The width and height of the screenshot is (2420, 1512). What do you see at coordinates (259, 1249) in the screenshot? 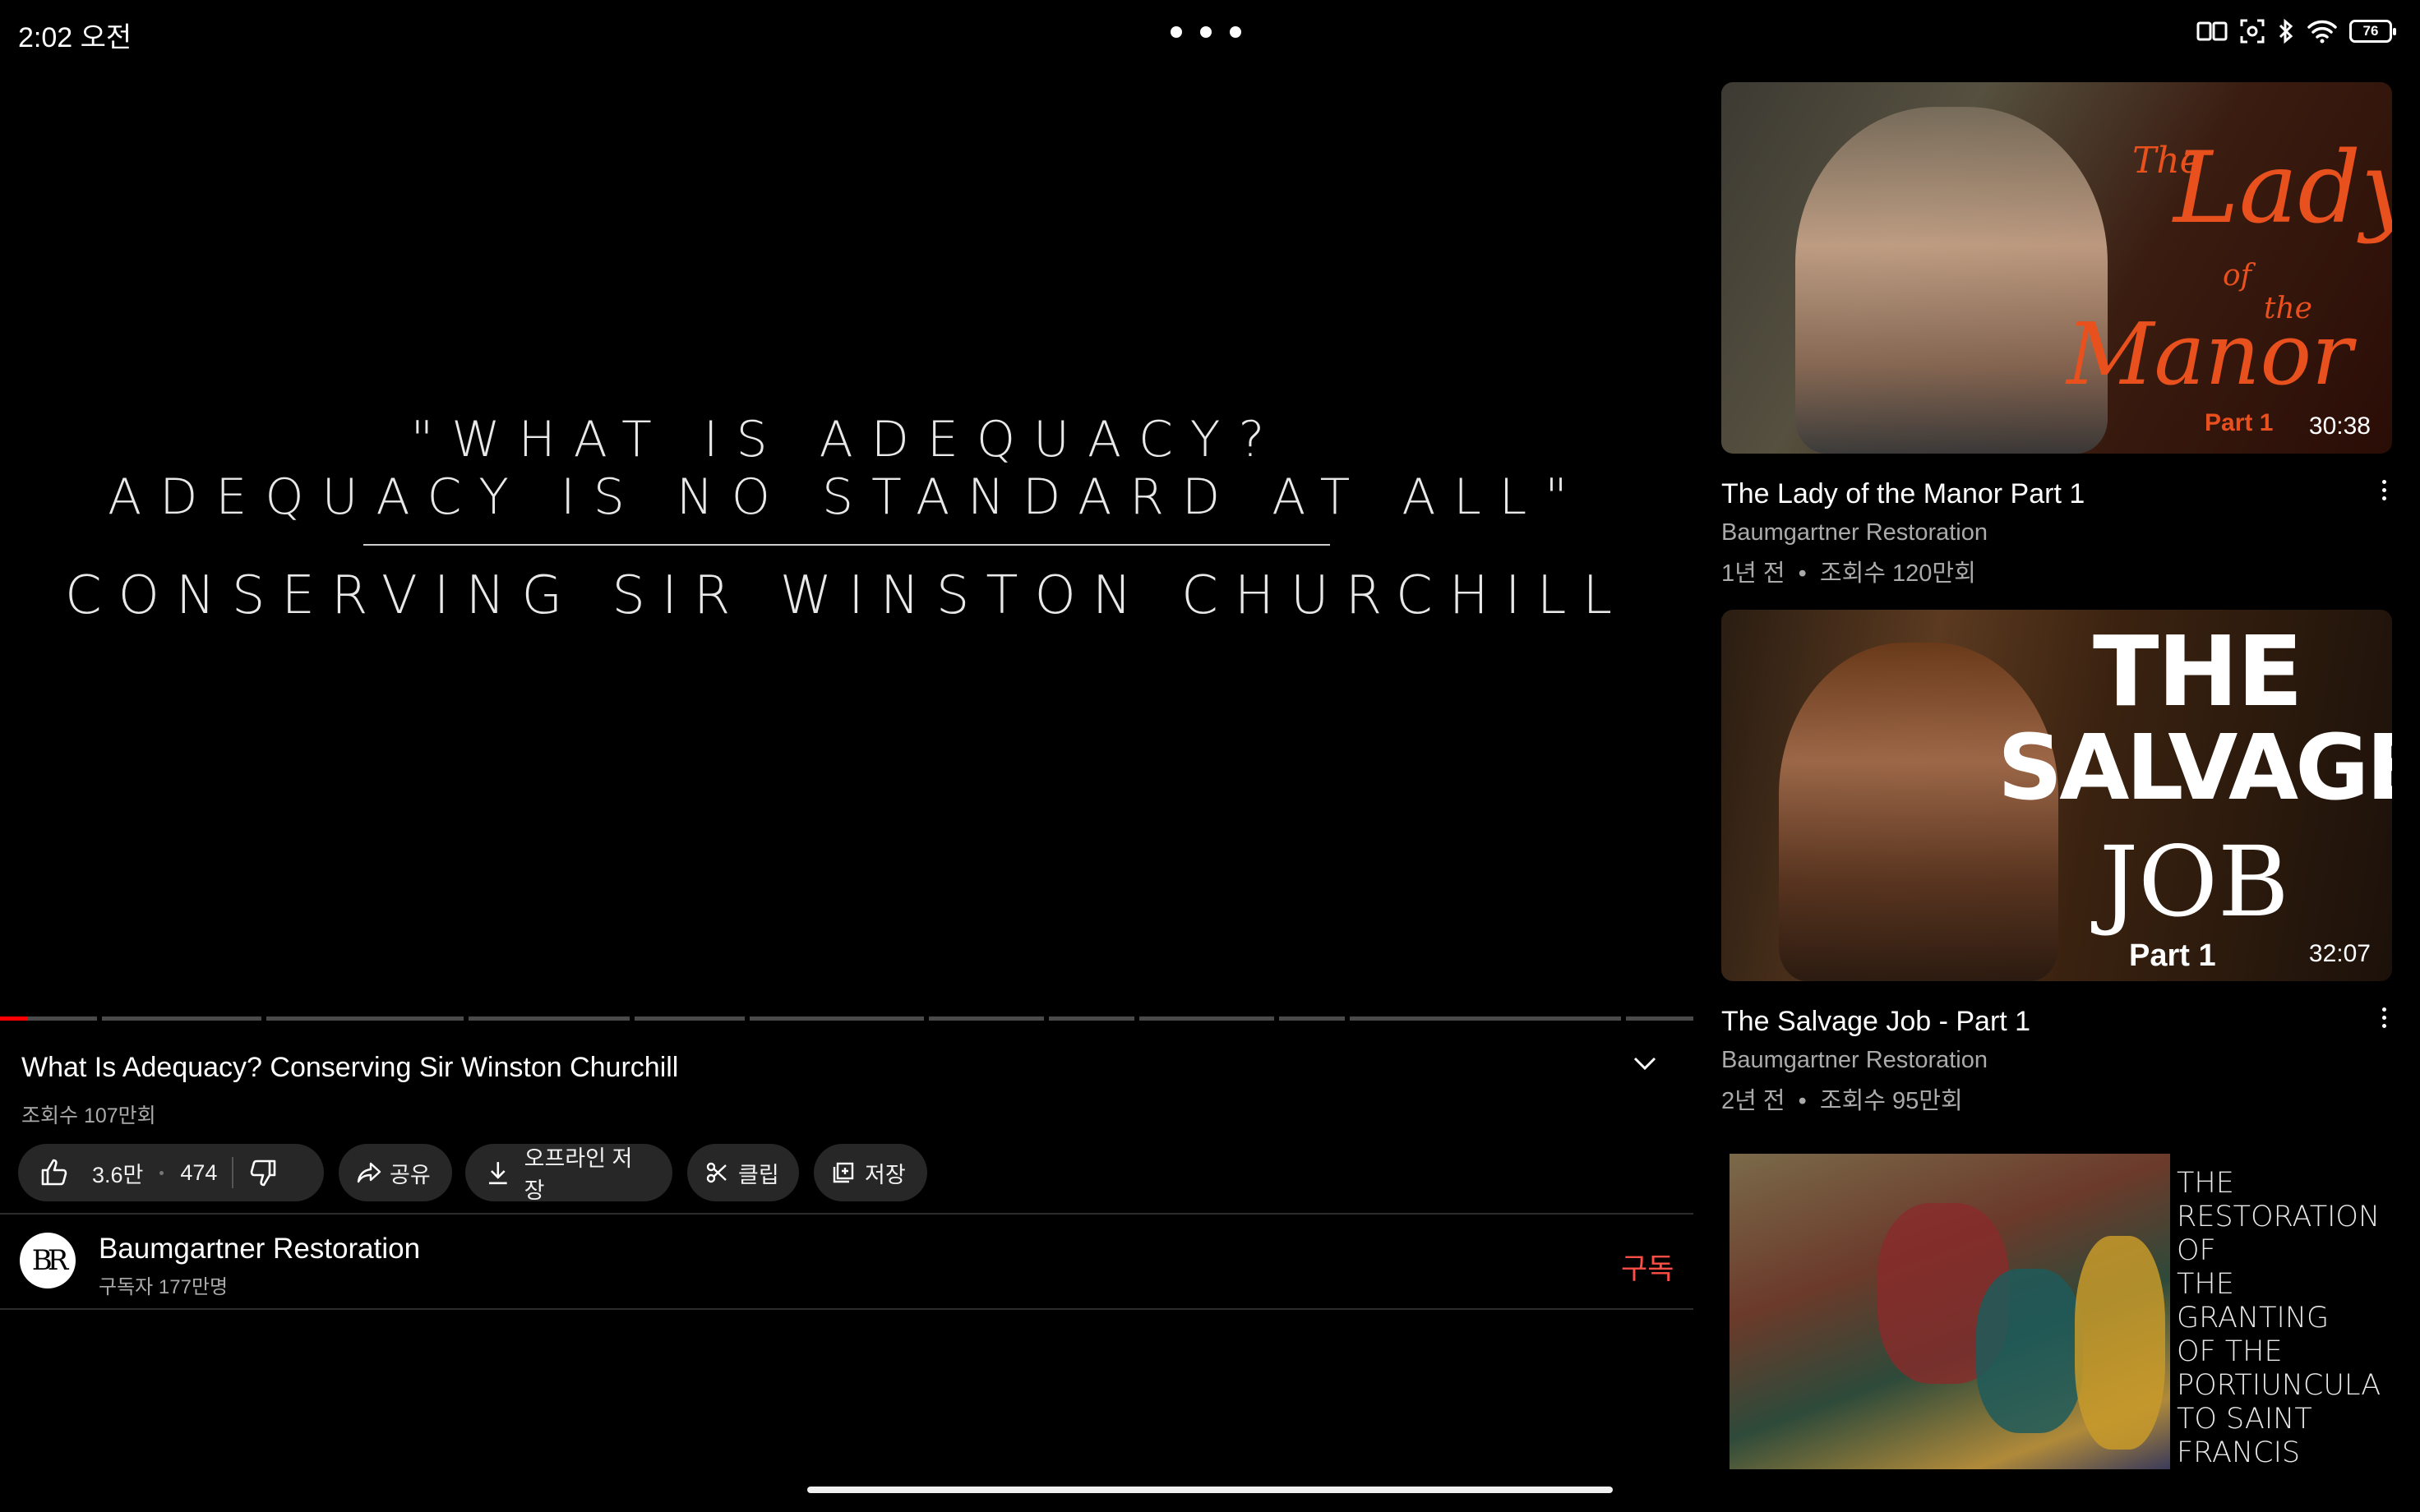
I see `channel-name: Baumgartner Restoration` at bounding box center [259, 1249].